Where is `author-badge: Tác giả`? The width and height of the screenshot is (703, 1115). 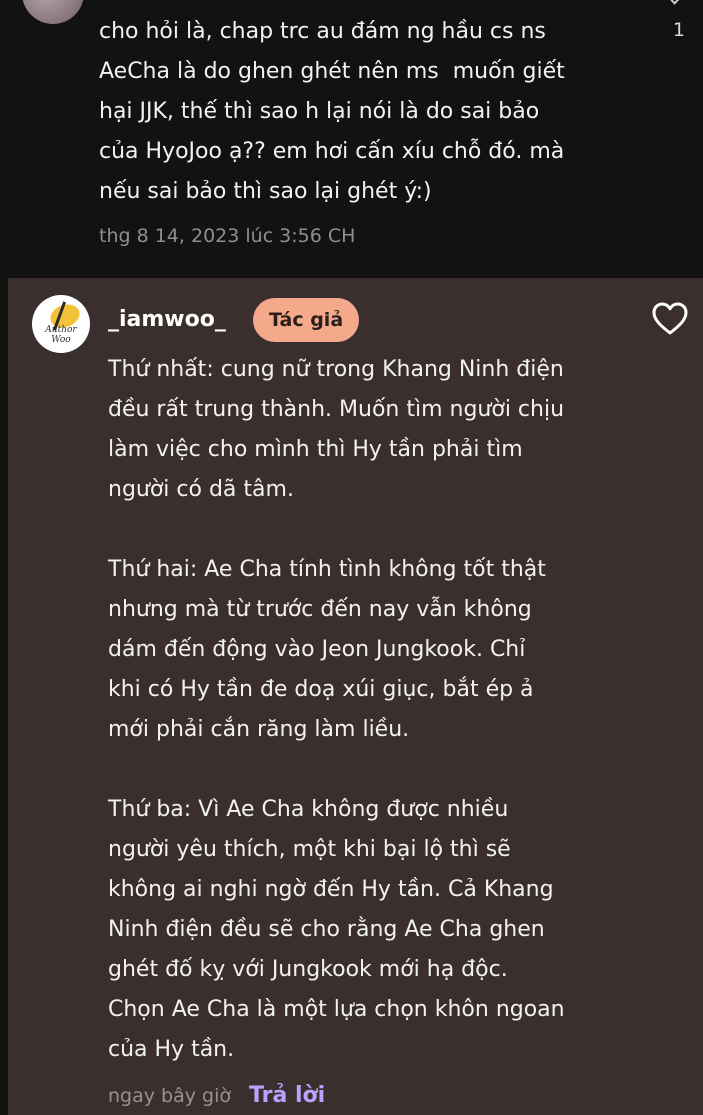
author-badge: Tác giả is located at coordinates (306, 320).